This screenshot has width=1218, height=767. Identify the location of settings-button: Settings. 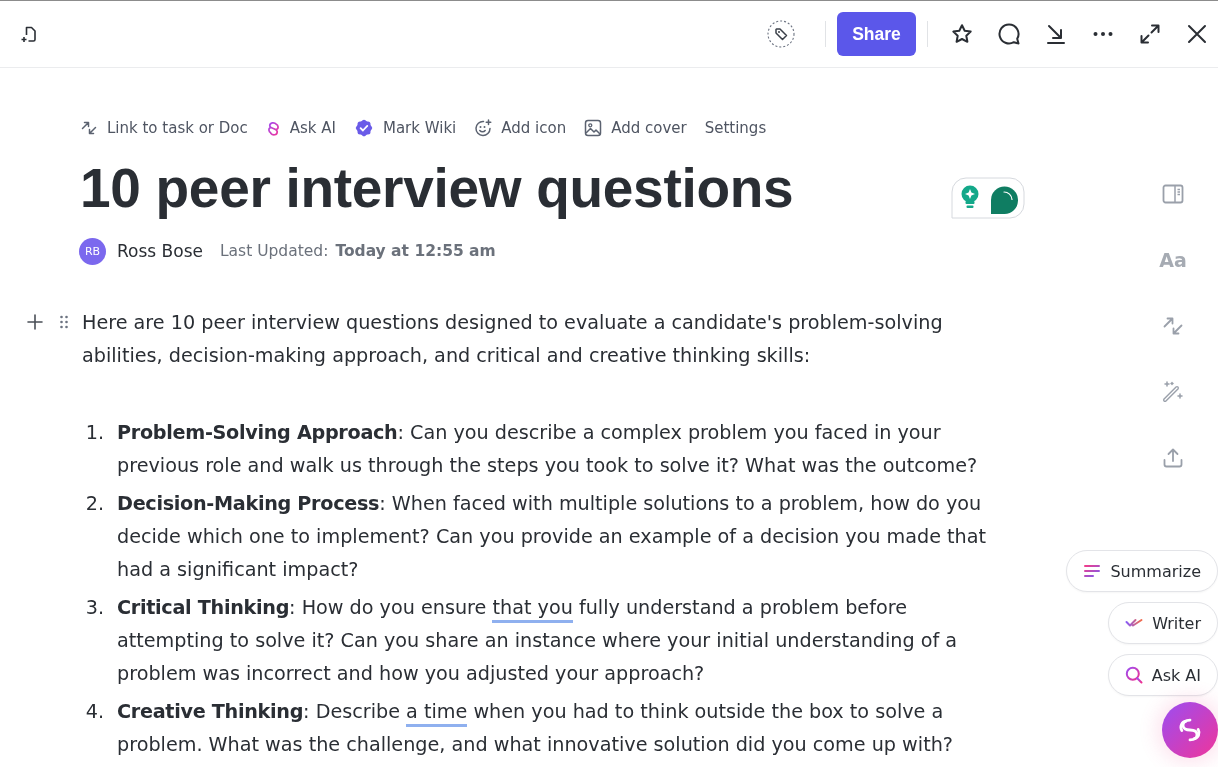
(735, 128).